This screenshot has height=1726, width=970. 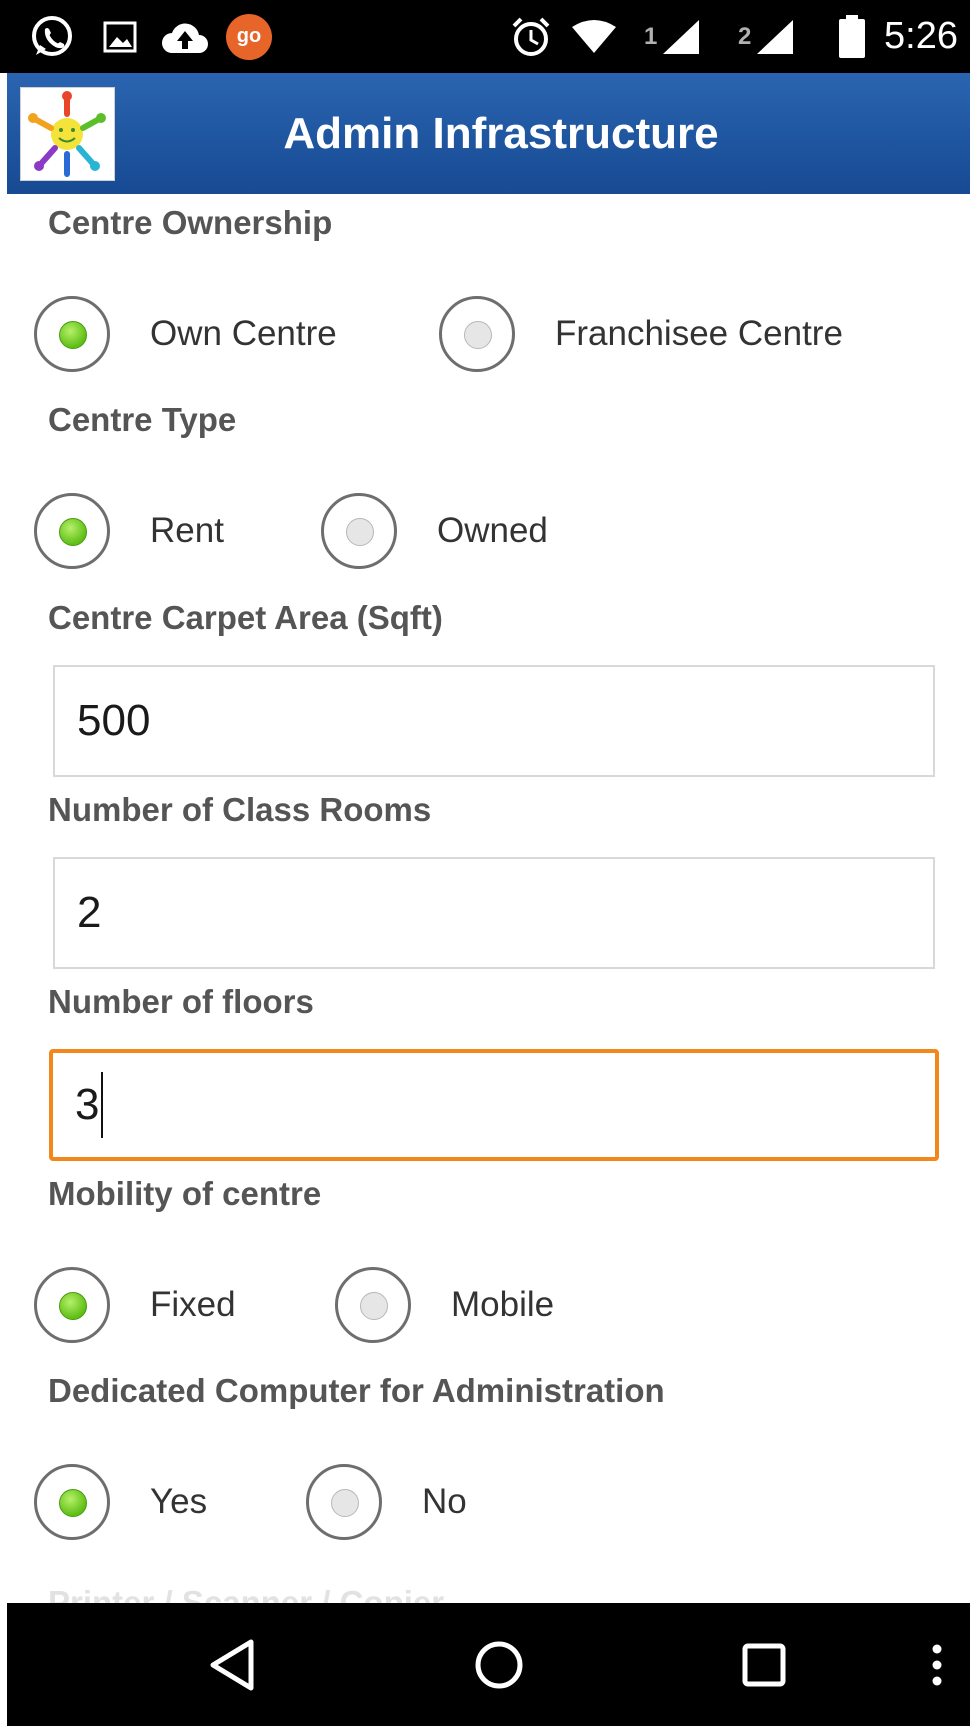 I want to click on radio-yes: Yes, so click(x=120, y=1502).